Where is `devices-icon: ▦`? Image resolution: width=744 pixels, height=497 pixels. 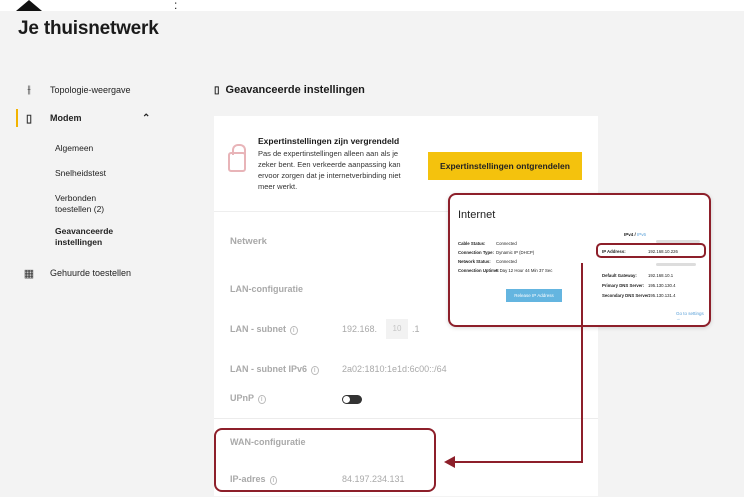
devices-icon: ▦ is located at coordinates (29, 273).